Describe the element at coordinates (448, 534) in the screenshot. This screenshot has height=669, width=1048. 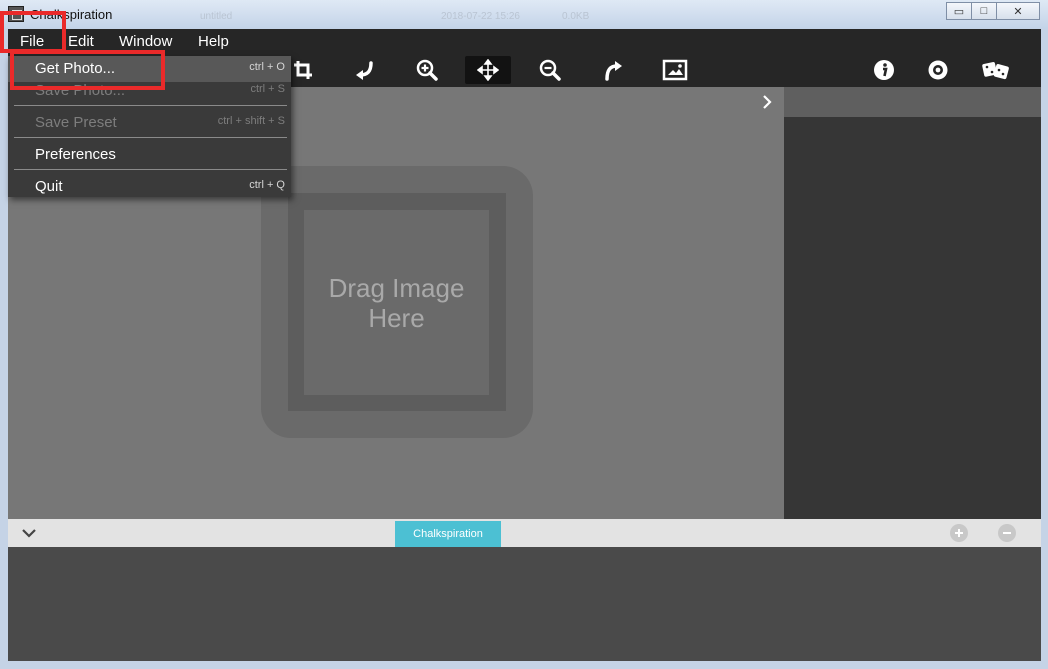
I see `tab-chalkspiration: Chalkspiration` at that location.